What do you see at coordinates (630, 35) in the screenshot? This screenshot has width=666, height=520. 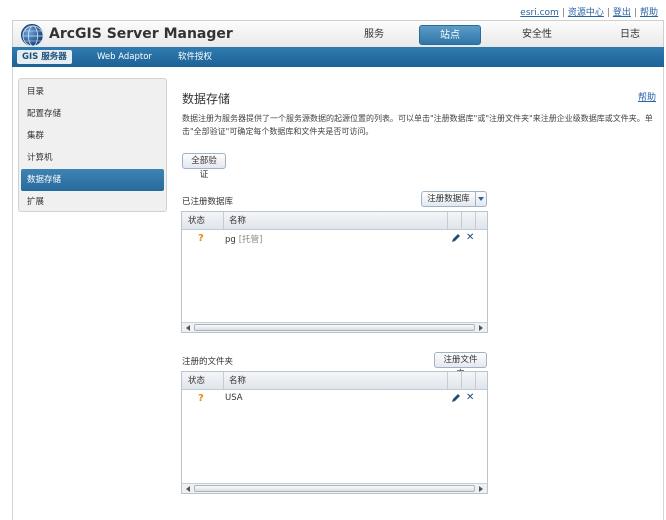 I see `nav-logs: 日志` at bounding box center [630, 35].